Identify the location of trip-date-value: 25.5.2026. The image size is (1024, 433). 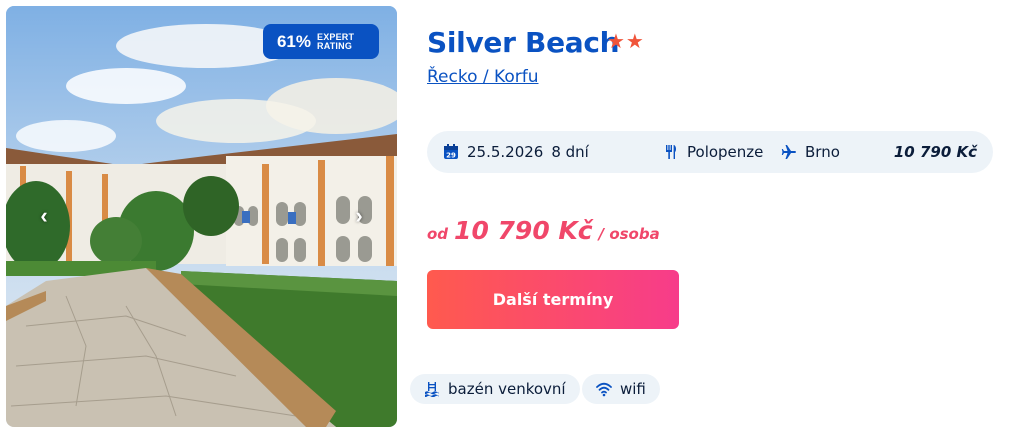
(505, 152).